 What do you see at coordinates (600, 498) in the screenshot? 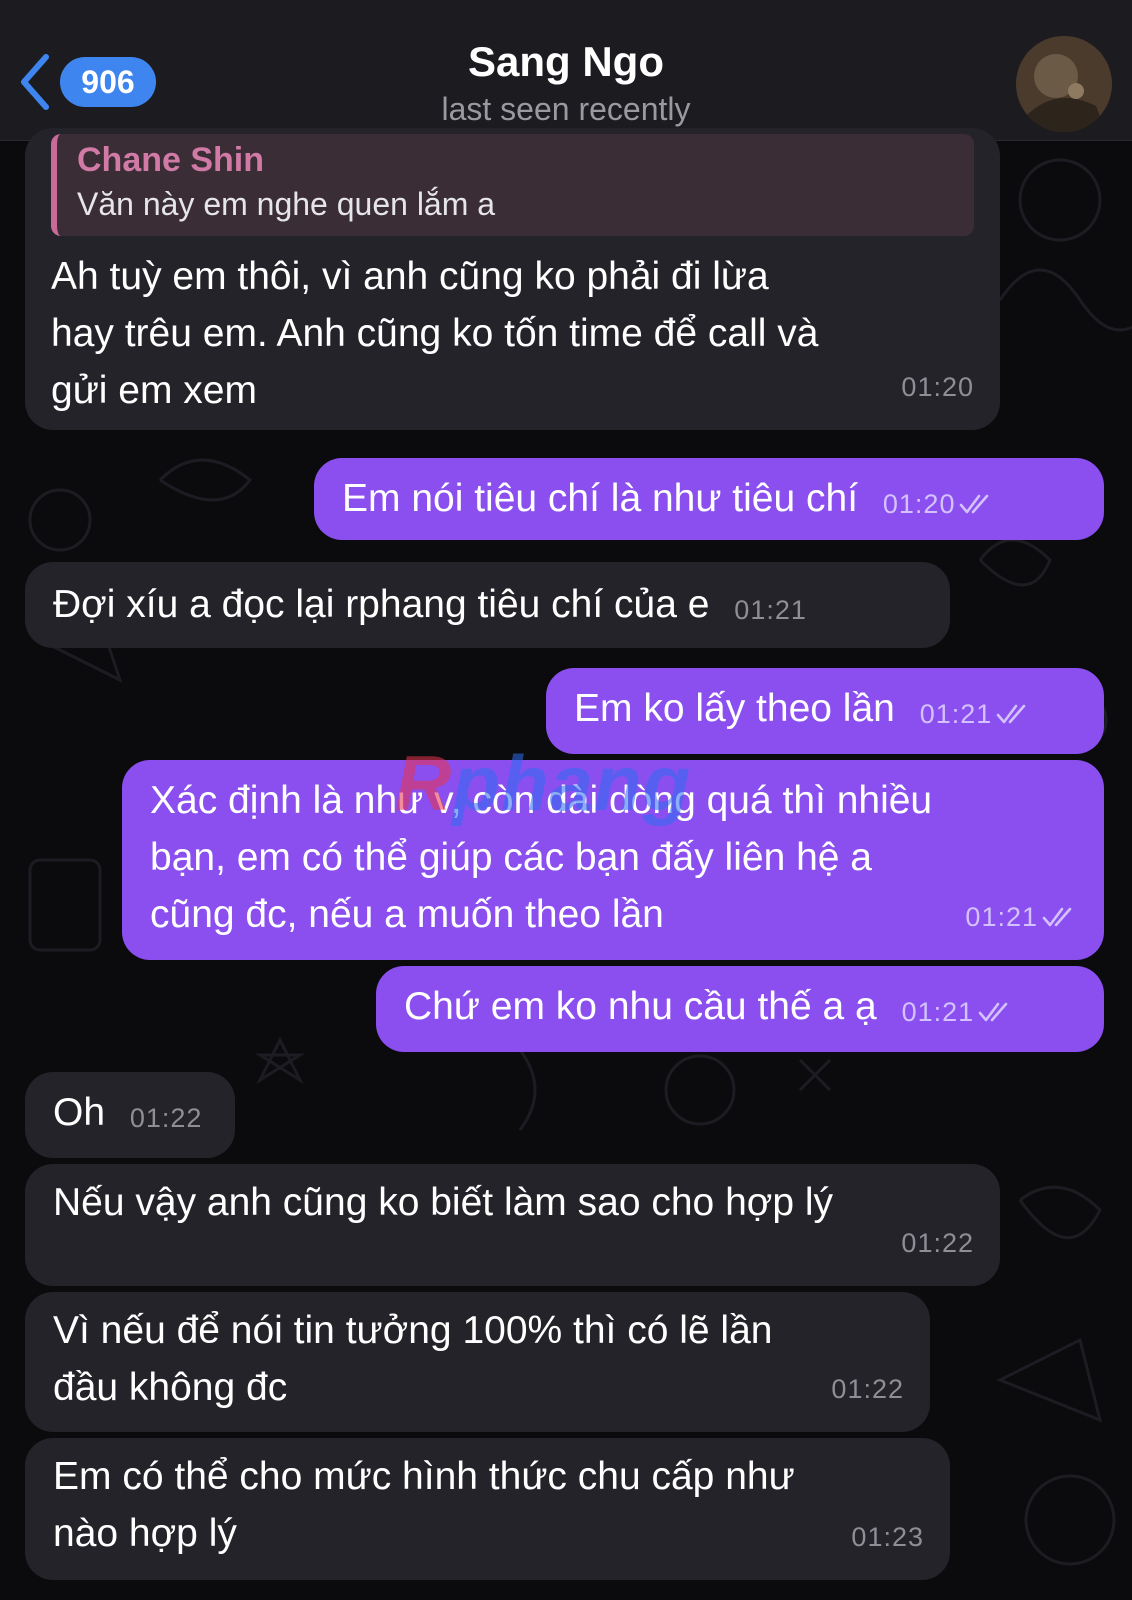
I see `message-text: Em nói tiêu chí là như tiêu chí` at bounding box center [600, 498].